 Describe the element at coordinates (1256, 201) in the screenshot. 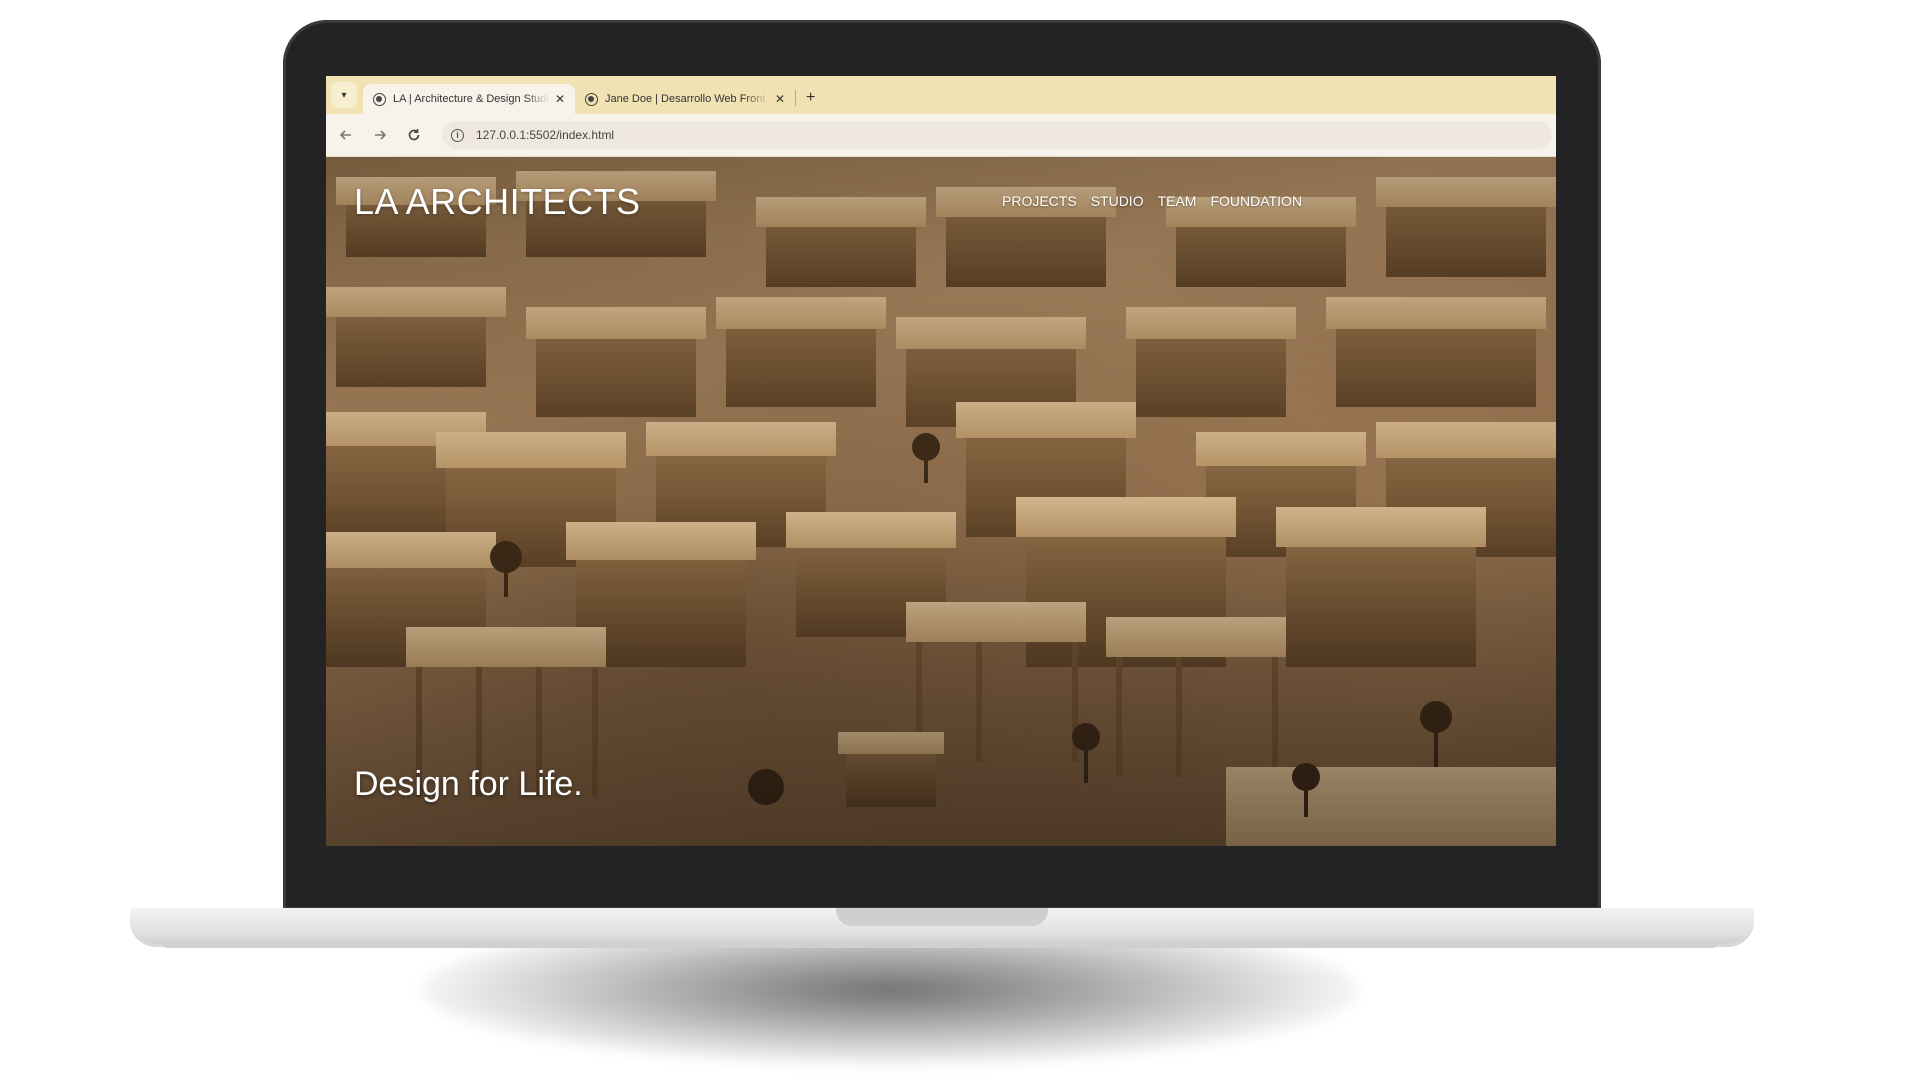

I see `nav-link-foundation: FOUNDATION` at that location.